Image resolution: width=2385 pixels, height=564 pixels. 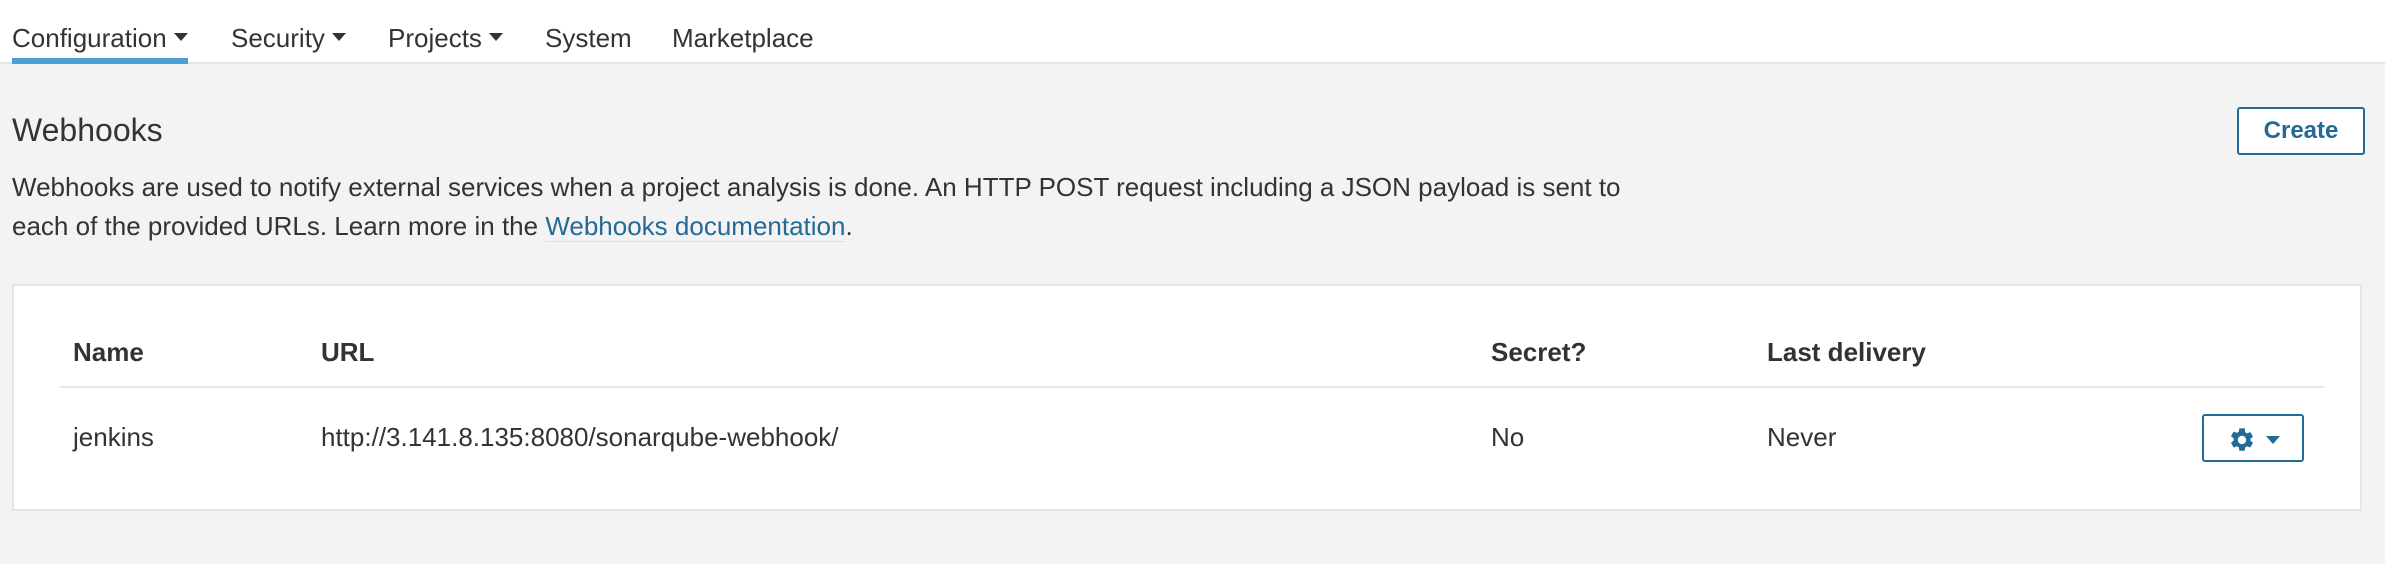 I want to click on webhook-name: jenkins, so click(x=113, y=437).